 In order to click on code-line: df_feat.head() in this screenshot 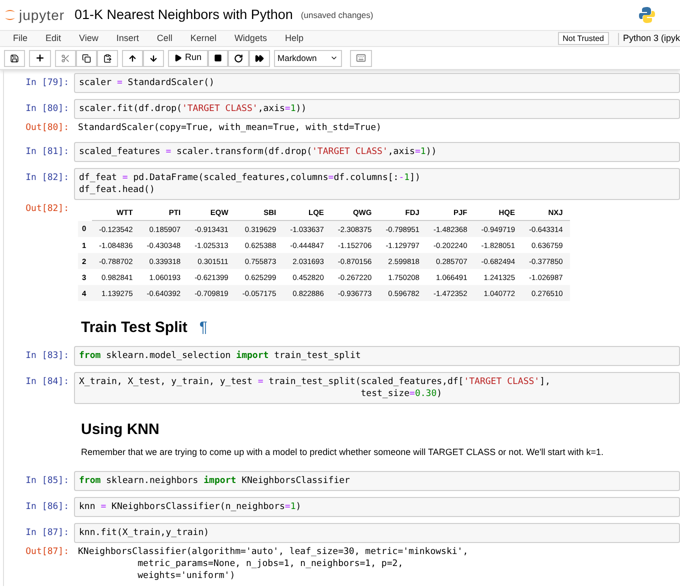, I will do `click(117, 190)`.